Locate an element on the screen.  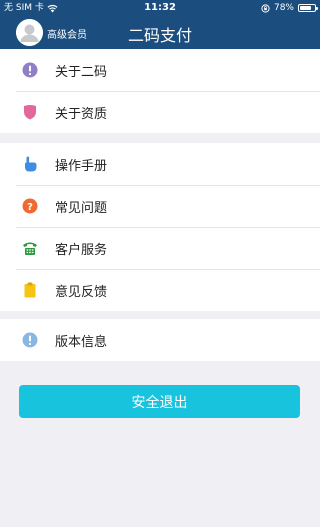
menu-item-label: 意见反馈 is located at coordinates (81, 292).